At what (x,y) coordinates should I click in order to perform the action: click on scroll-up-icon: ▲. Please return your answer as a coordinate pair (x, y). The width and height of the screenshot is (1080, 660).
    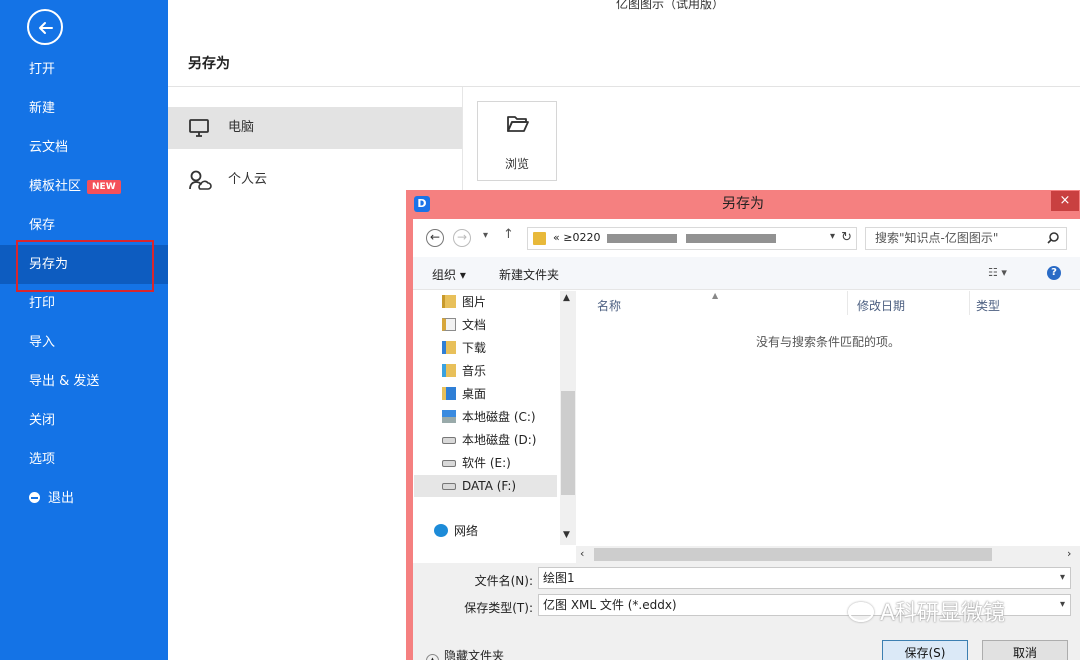
    Looking at the image, I should click on (566, 298).